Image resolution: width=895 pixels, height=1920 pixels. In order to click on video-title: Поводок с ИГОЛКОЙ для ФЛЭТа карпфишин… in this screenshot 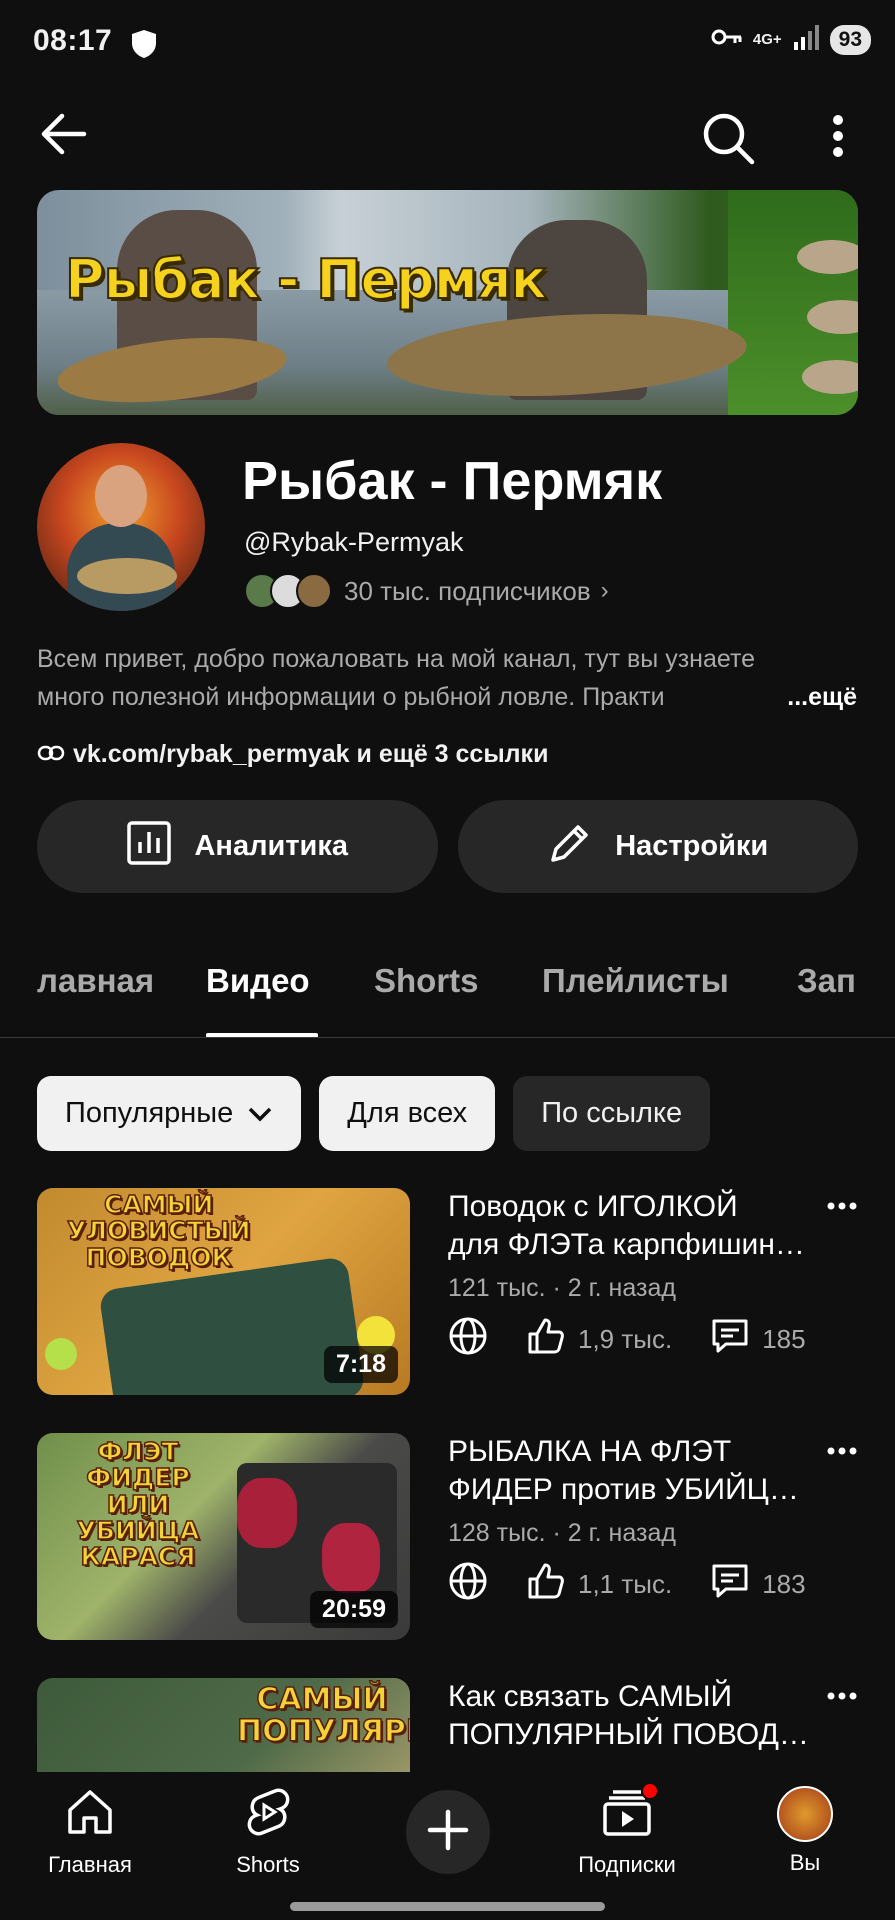, I will do `click(638, 1226)`.